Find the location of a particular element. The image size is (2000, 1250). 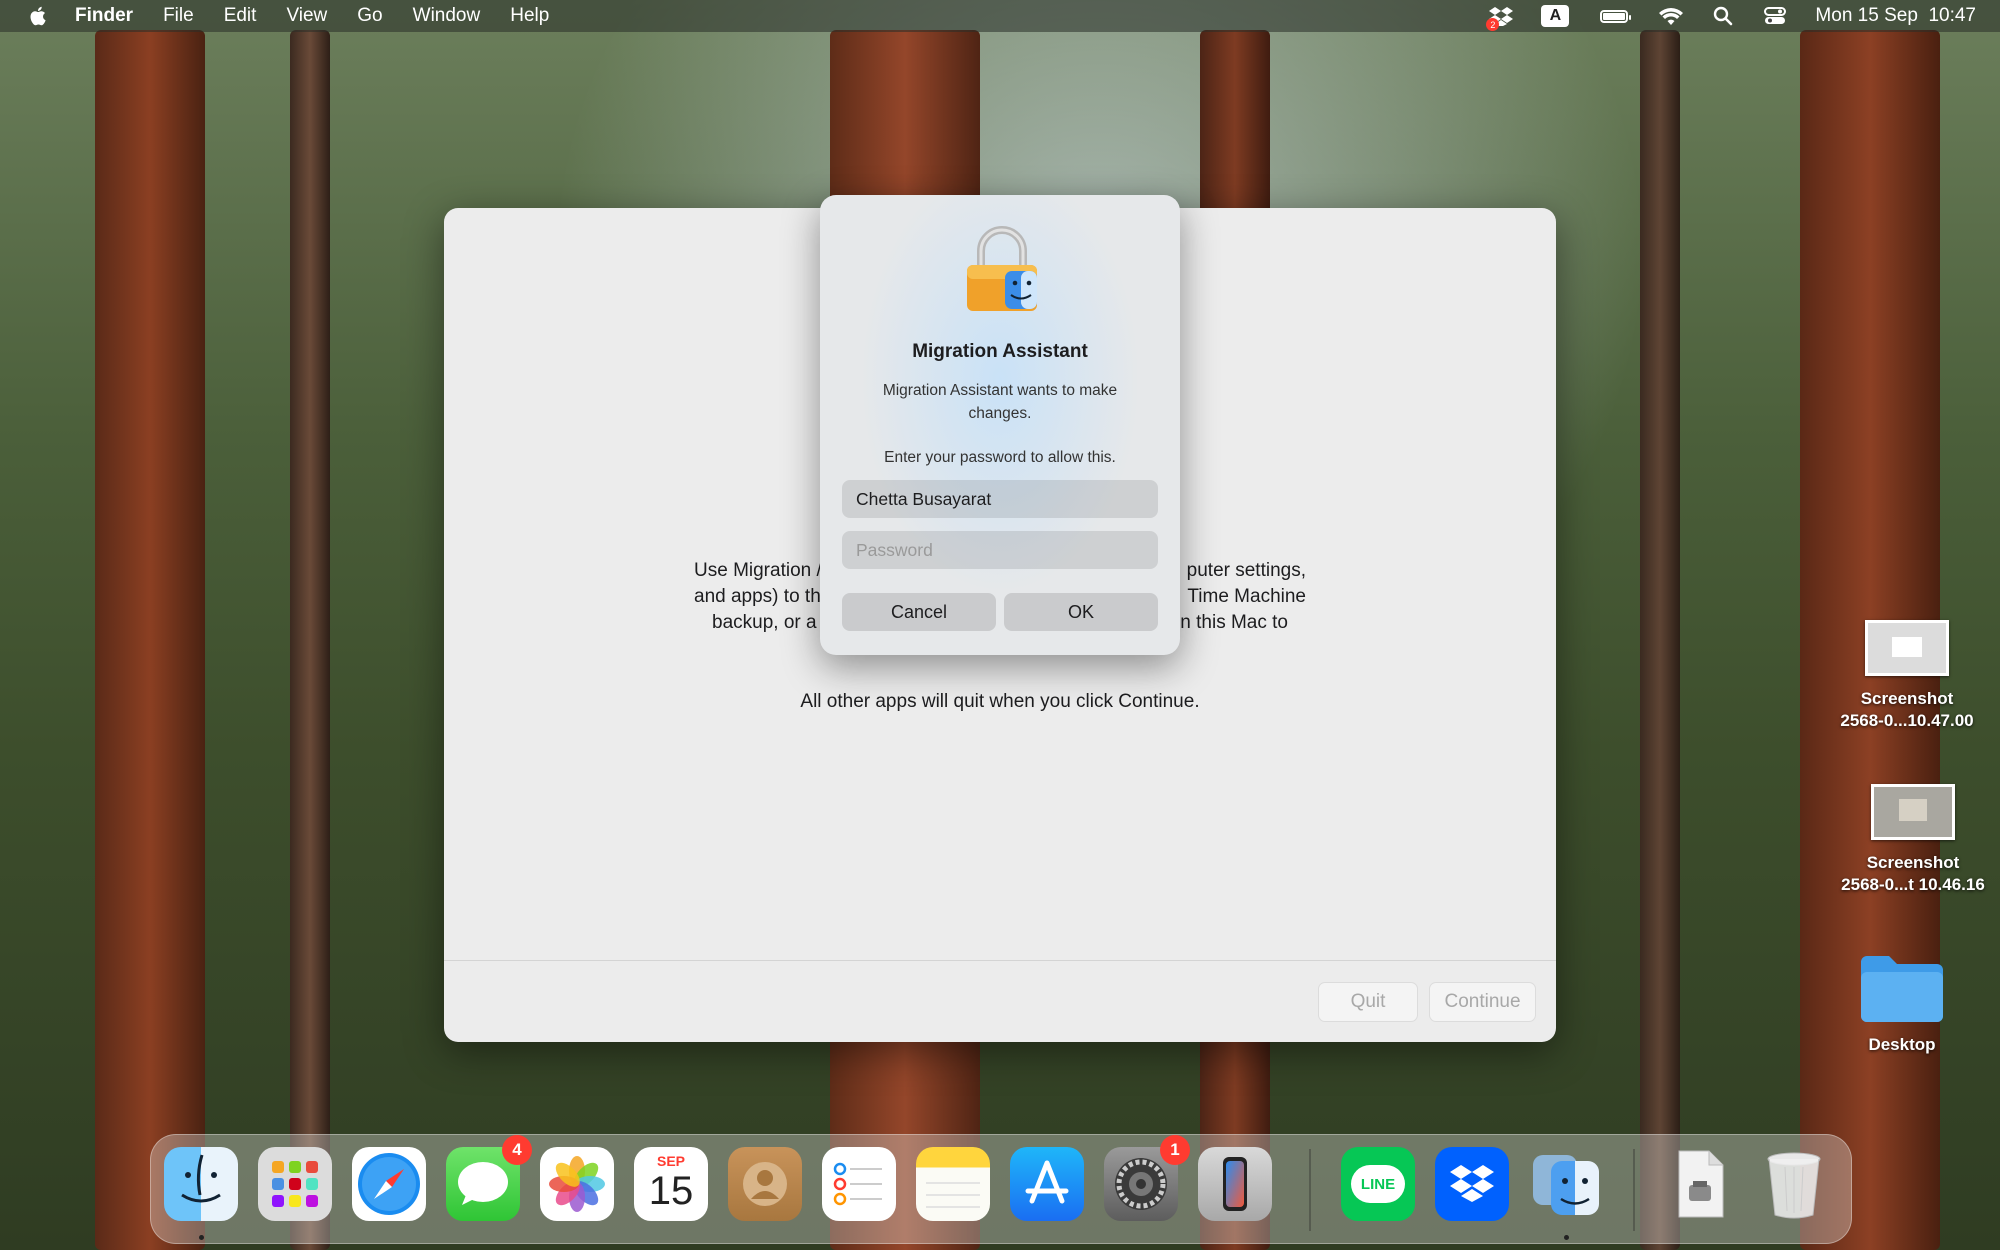

desktop-screenshot-1-sublabel: 2568-0...10.47.00 is located at coordinates (1907, 720).